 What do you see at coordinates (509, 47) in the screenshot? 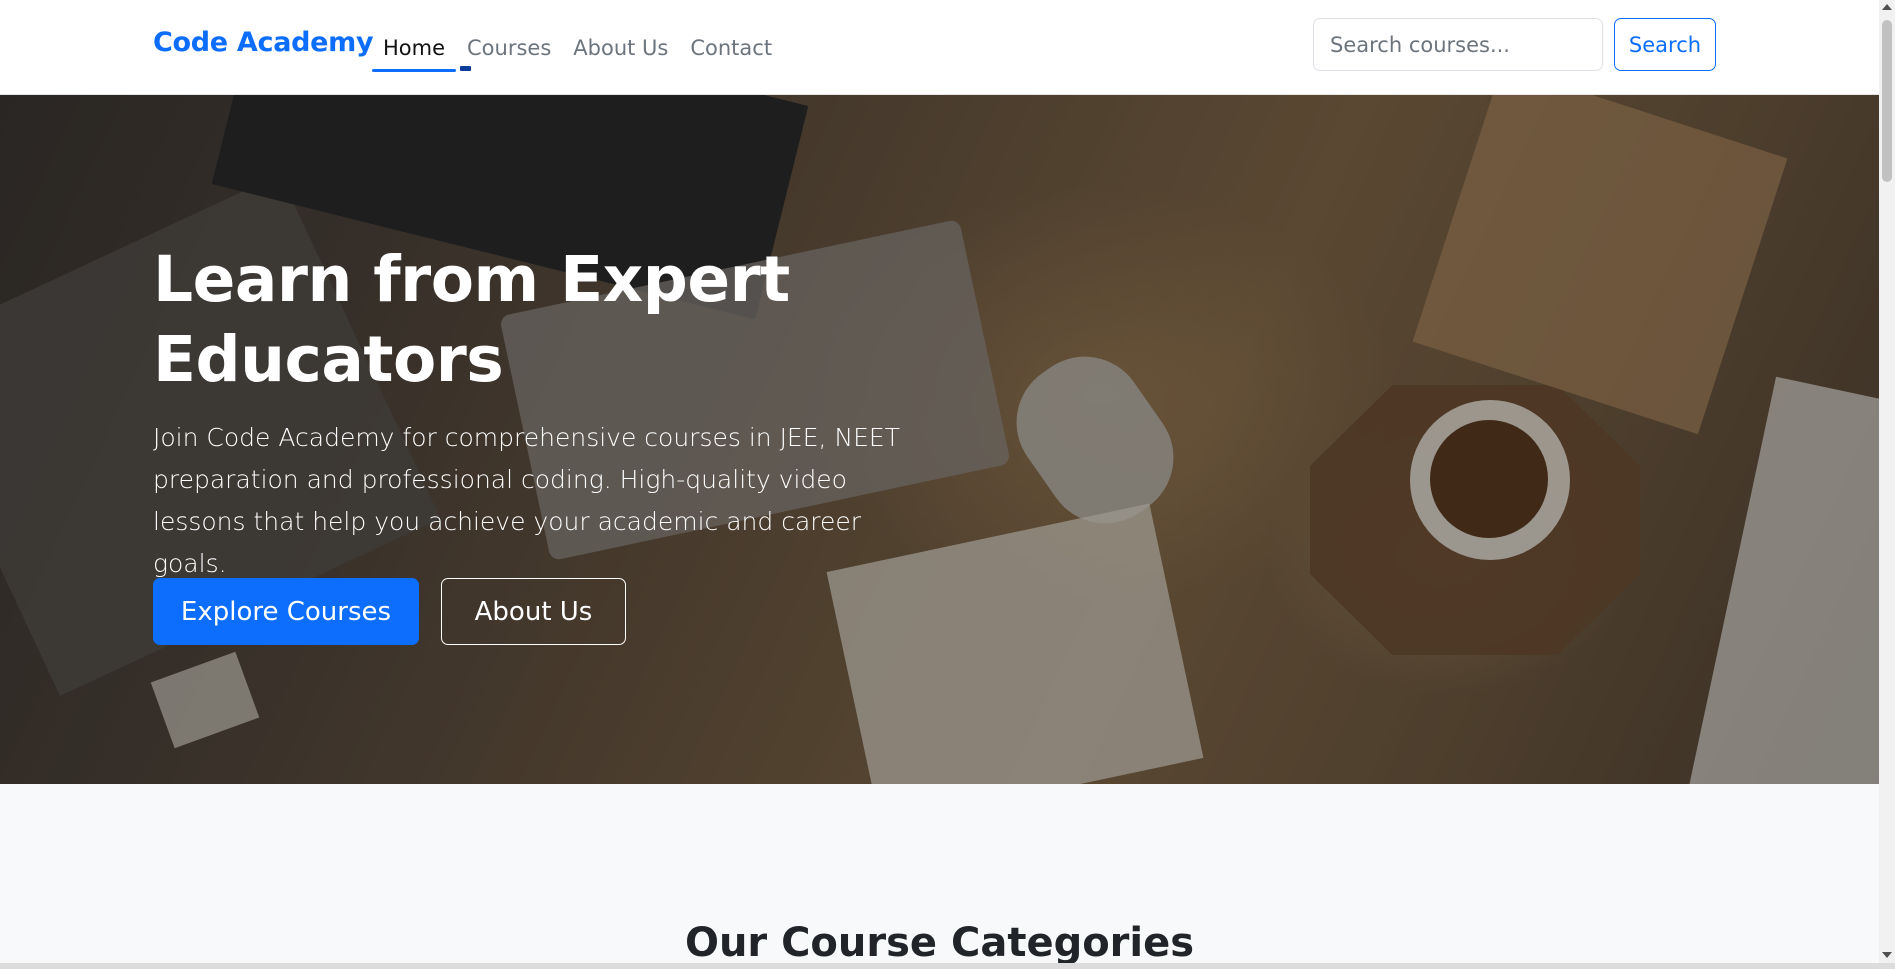
I see `nav-courses: Courses` at bounding box center [509, 47].